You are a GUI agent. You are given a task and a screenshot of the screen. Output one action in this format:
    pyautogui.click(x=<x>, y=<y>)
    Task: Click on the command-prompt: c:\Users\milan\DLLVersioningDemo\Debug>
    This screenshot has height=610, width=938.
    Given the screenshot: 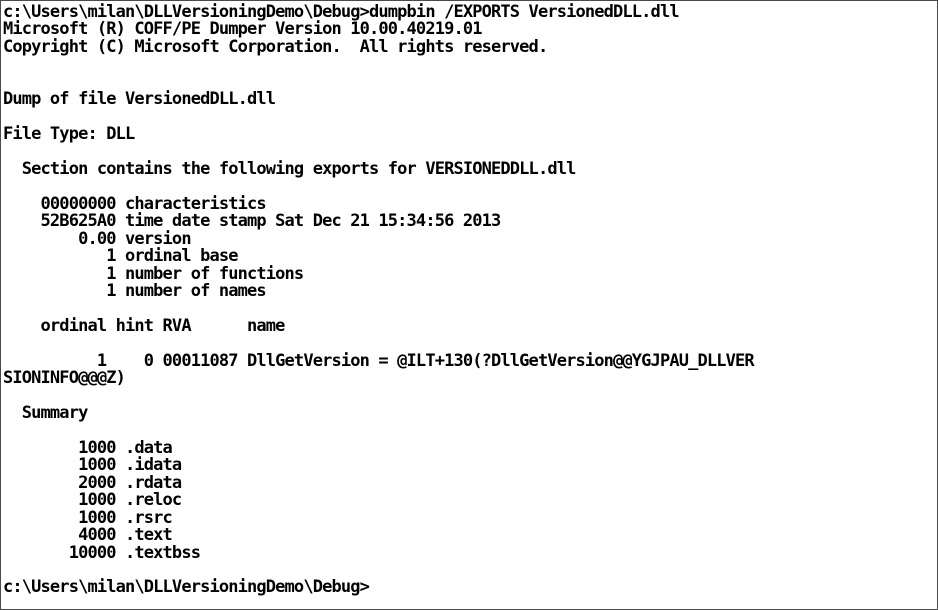 What is the action you would take?
    pyautogui.click(x=378, y=587)
    